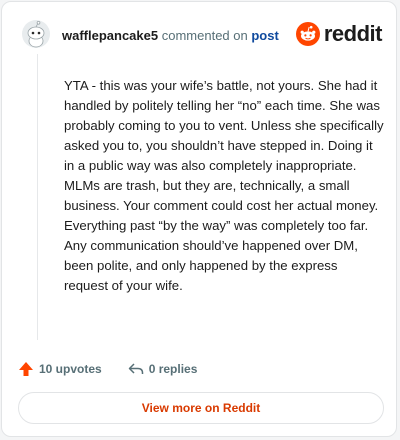 The height and width of the screenshot is (440, 400). Describe the element at coordinates (107, 369) in the screenshot. I see `comment-actions: 10 upvotes 0 replies` at that location.